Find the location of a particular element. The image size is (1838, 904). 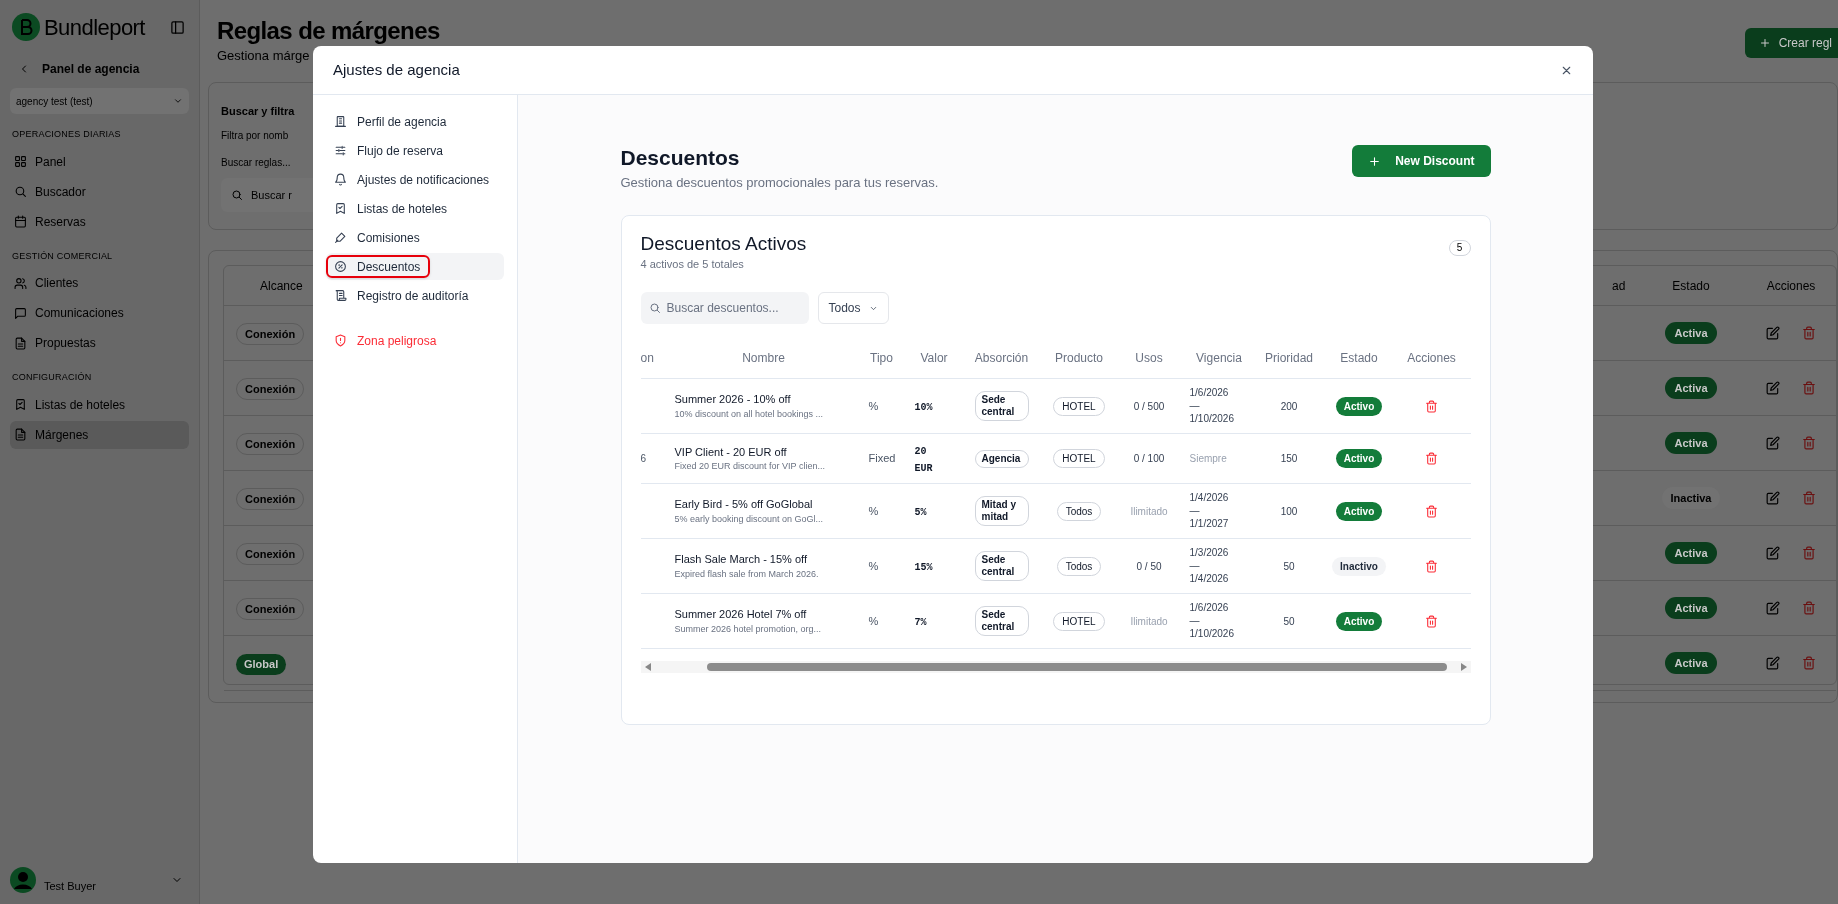

nav-item: Buscador is located at coordinates (99, 191).